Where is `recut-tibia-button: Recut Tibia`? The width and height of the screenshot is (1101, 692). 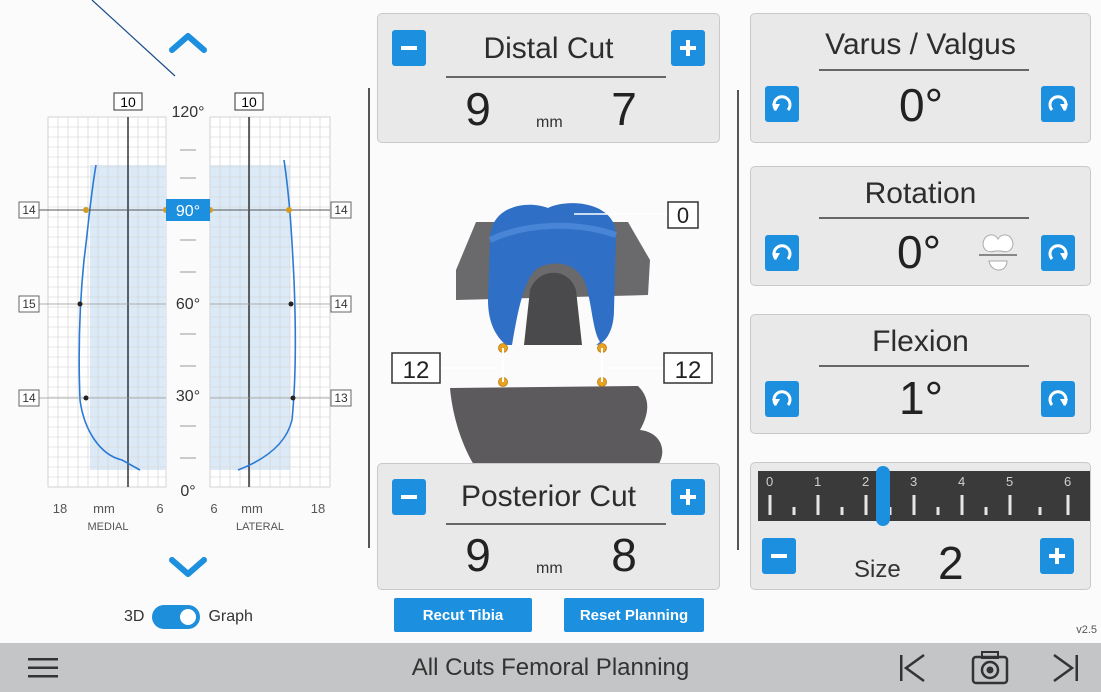
recut-tibia-button: Recut Tibia is located at coordinates (463, 615).